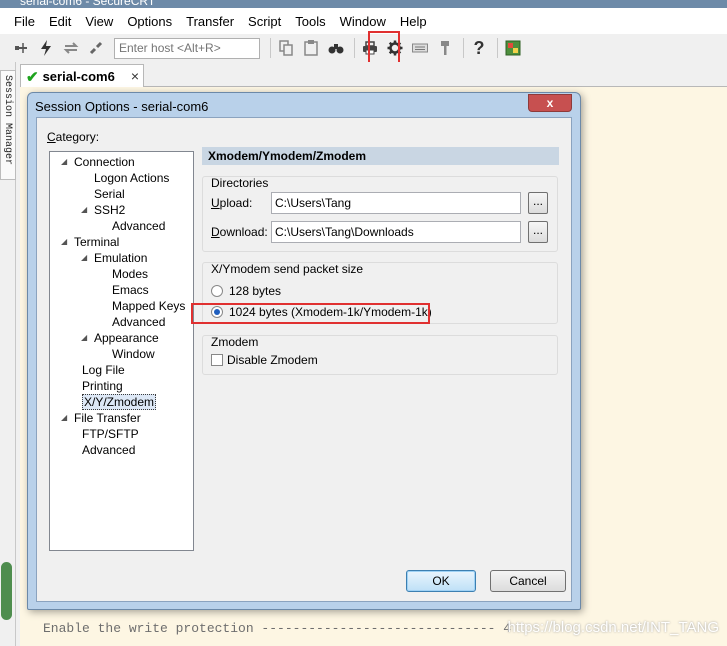 The image size is (727, 646). I want to click on help-icon: ?, so click(479, 48).